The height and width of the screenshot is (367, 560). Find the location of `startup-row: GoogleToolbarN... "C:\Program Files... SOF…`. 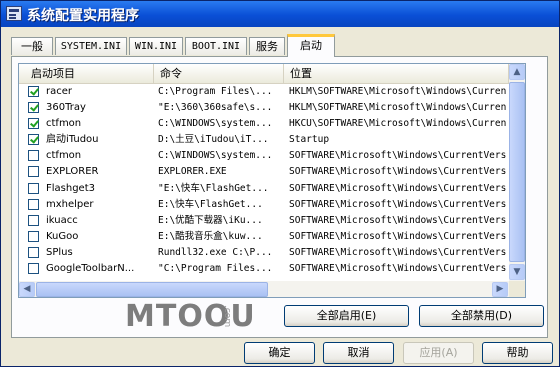

startup-row: GoogleToolbarN... "C:\Program Files... SOF… is located at coordinates (264, 269).